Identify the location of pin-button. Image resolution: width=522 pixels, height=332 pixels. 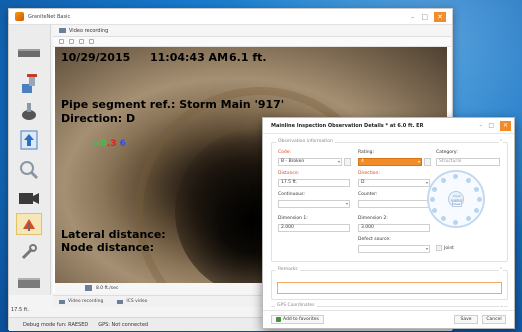
(61, 41).